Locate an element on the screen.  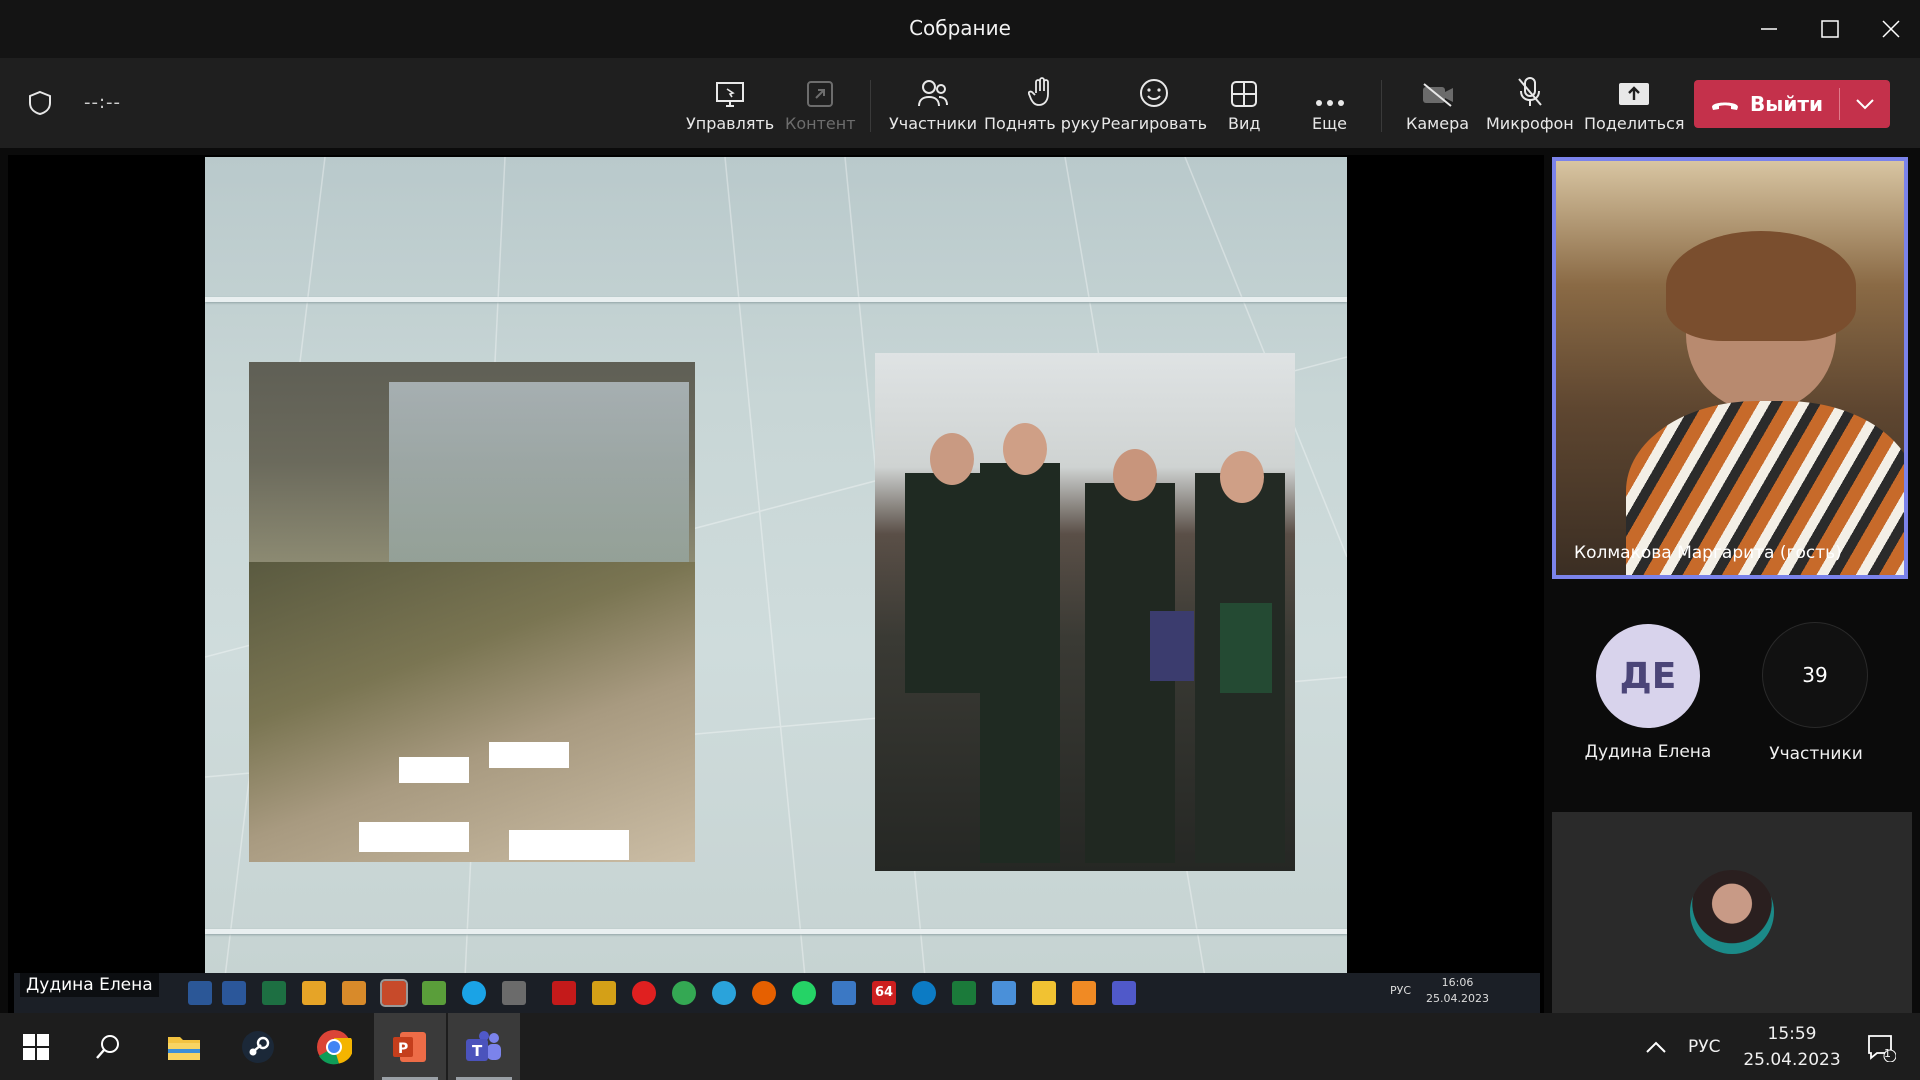
notification-count: 1 is located at coordinates (1887, 1053).